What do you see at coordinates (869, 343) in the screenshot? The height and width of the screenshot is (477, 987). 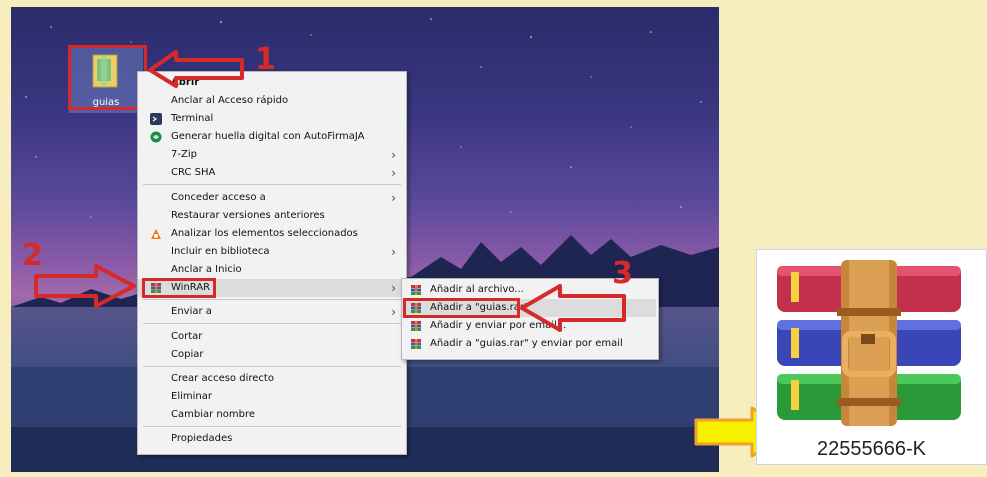 I see `winrar-books-icon` at bounding box center [869, 343].